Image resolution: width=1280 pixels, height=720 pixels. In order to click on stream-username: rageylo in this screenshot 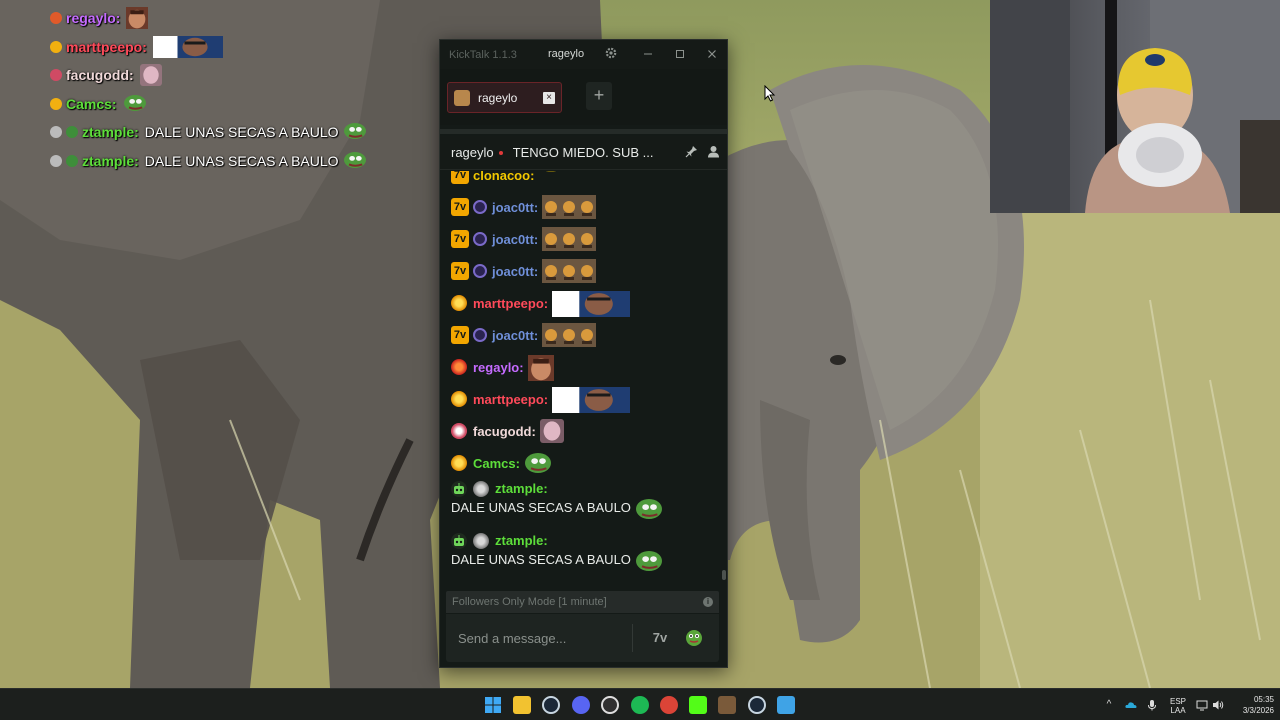, I will do `click(472, 152)`.